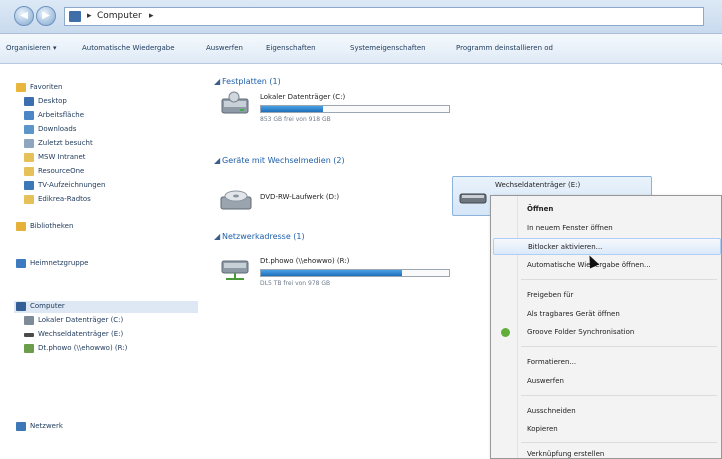 Image resolution: width=722 pixels, height=459 pixels. What do you see at coordinates (550, 295) in the screenshot?
I see `menu-label: Freigeben für` at bounding box center [550, 295].